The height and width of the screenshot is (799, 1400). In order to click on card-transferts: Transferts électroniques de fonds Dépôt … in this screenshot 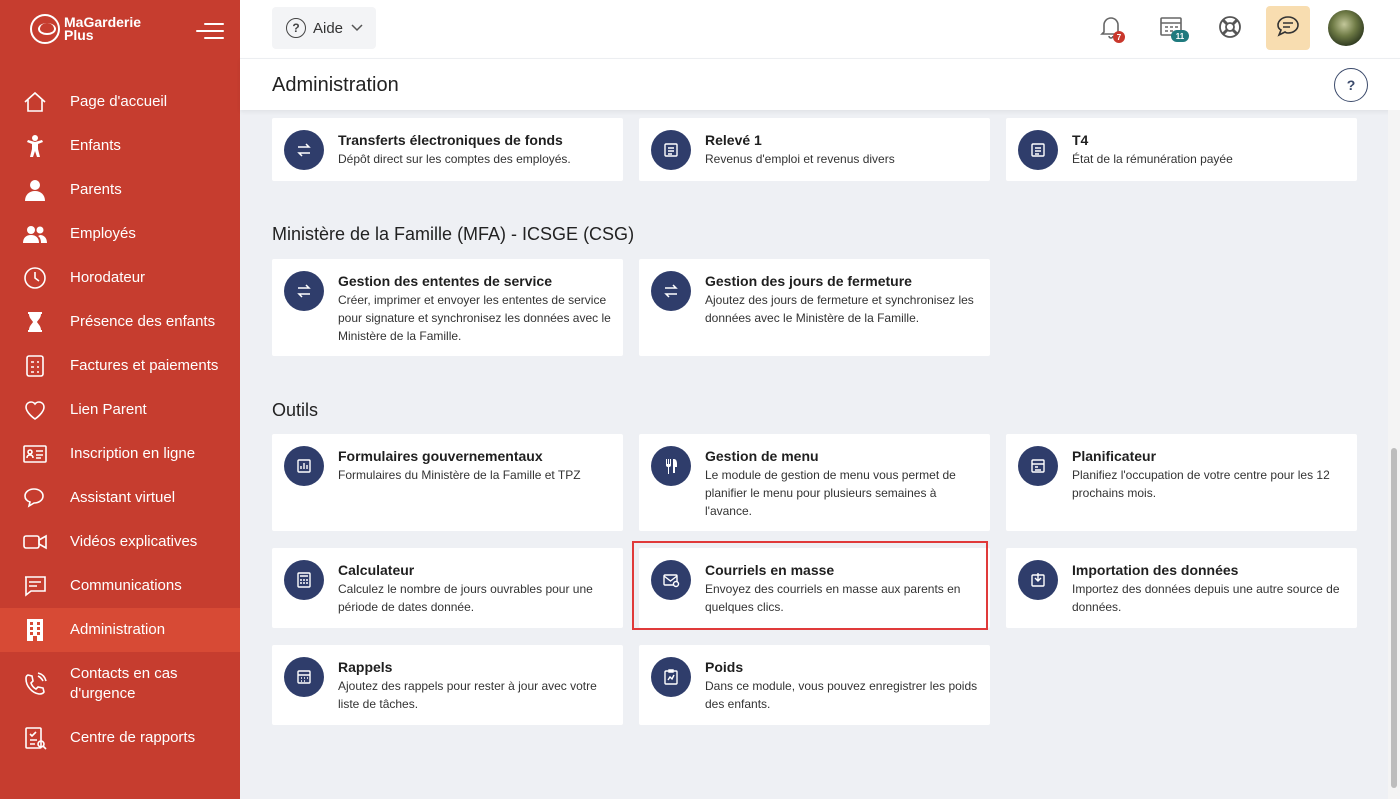, I will do `click(447, 149)`.